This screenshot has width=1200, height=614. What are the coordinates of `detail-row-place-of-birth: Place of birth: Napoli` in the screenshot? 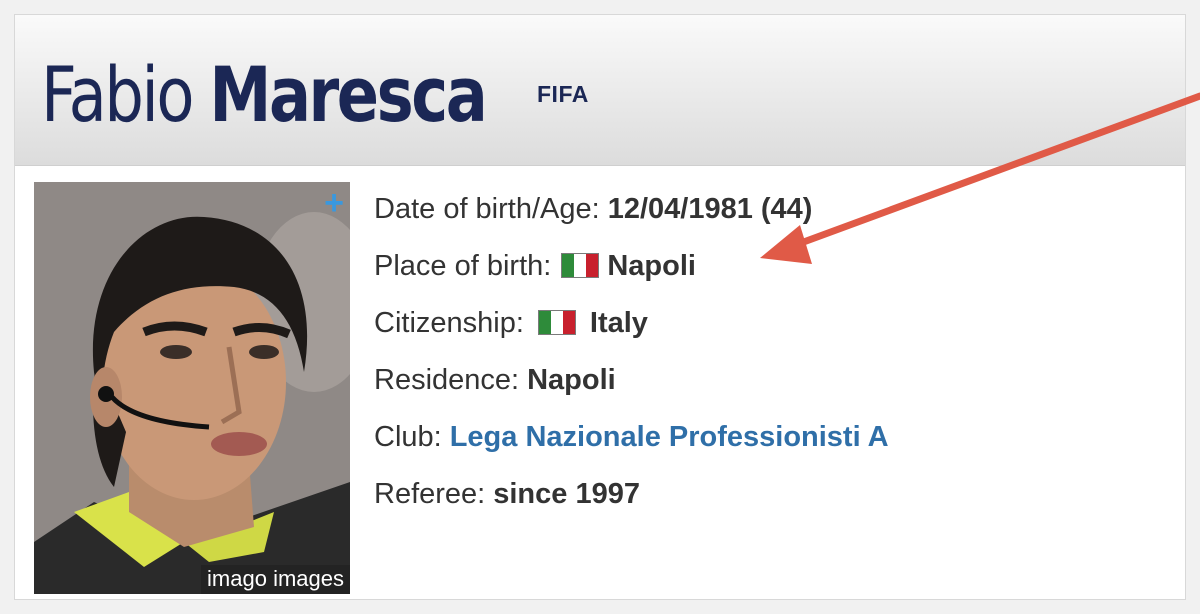 It's located at (631, 265).